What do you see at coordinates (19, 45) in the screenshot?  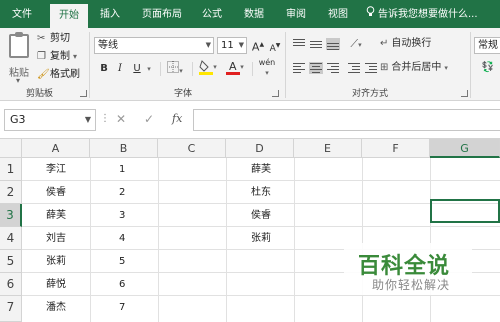 I see `clipboard-icon` at bounding box center [19, 45].